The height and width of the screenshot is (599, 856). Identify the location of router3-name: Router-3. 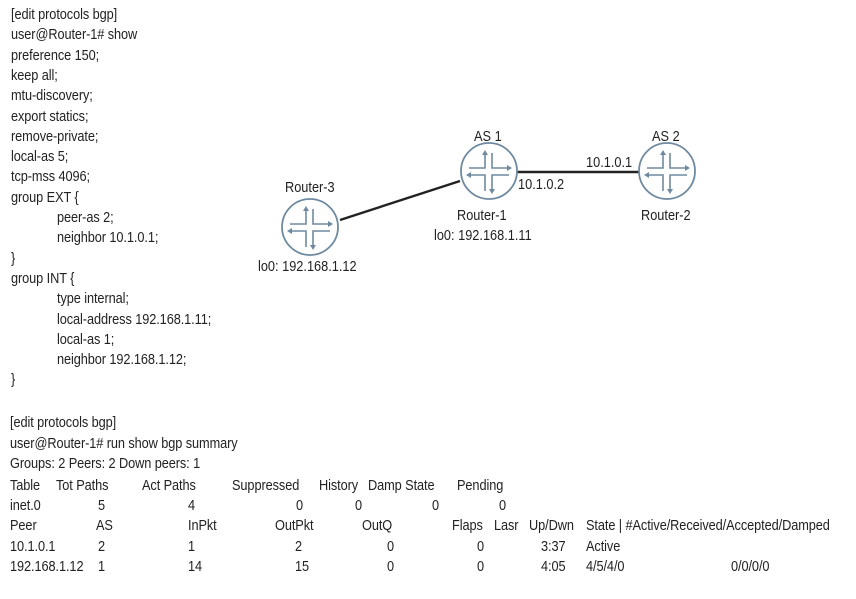
(310, 188).